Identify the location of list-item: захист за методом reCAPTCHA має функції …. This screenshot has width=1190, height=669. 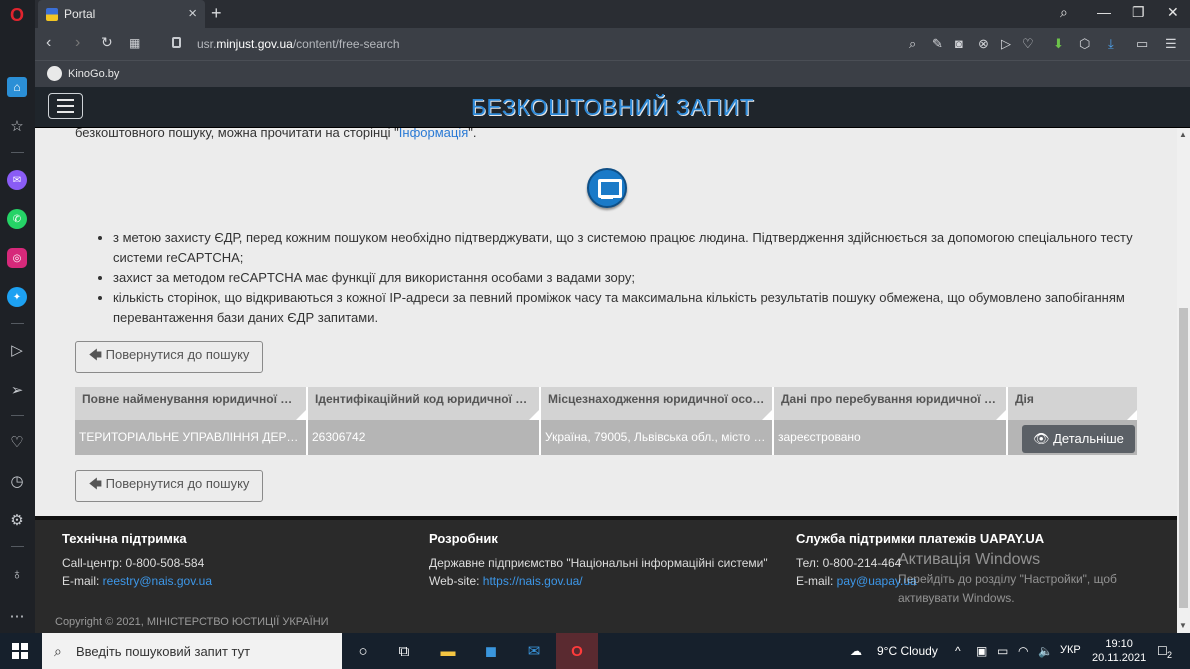
(627, 278).